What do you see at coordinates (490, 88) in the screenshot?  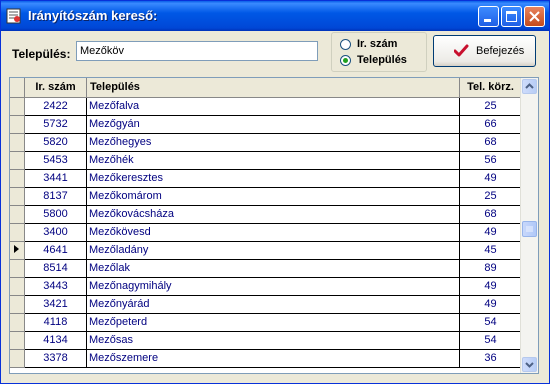 I see `column-header-area-code: Tel. körz.` at bounding box center [490, 88].